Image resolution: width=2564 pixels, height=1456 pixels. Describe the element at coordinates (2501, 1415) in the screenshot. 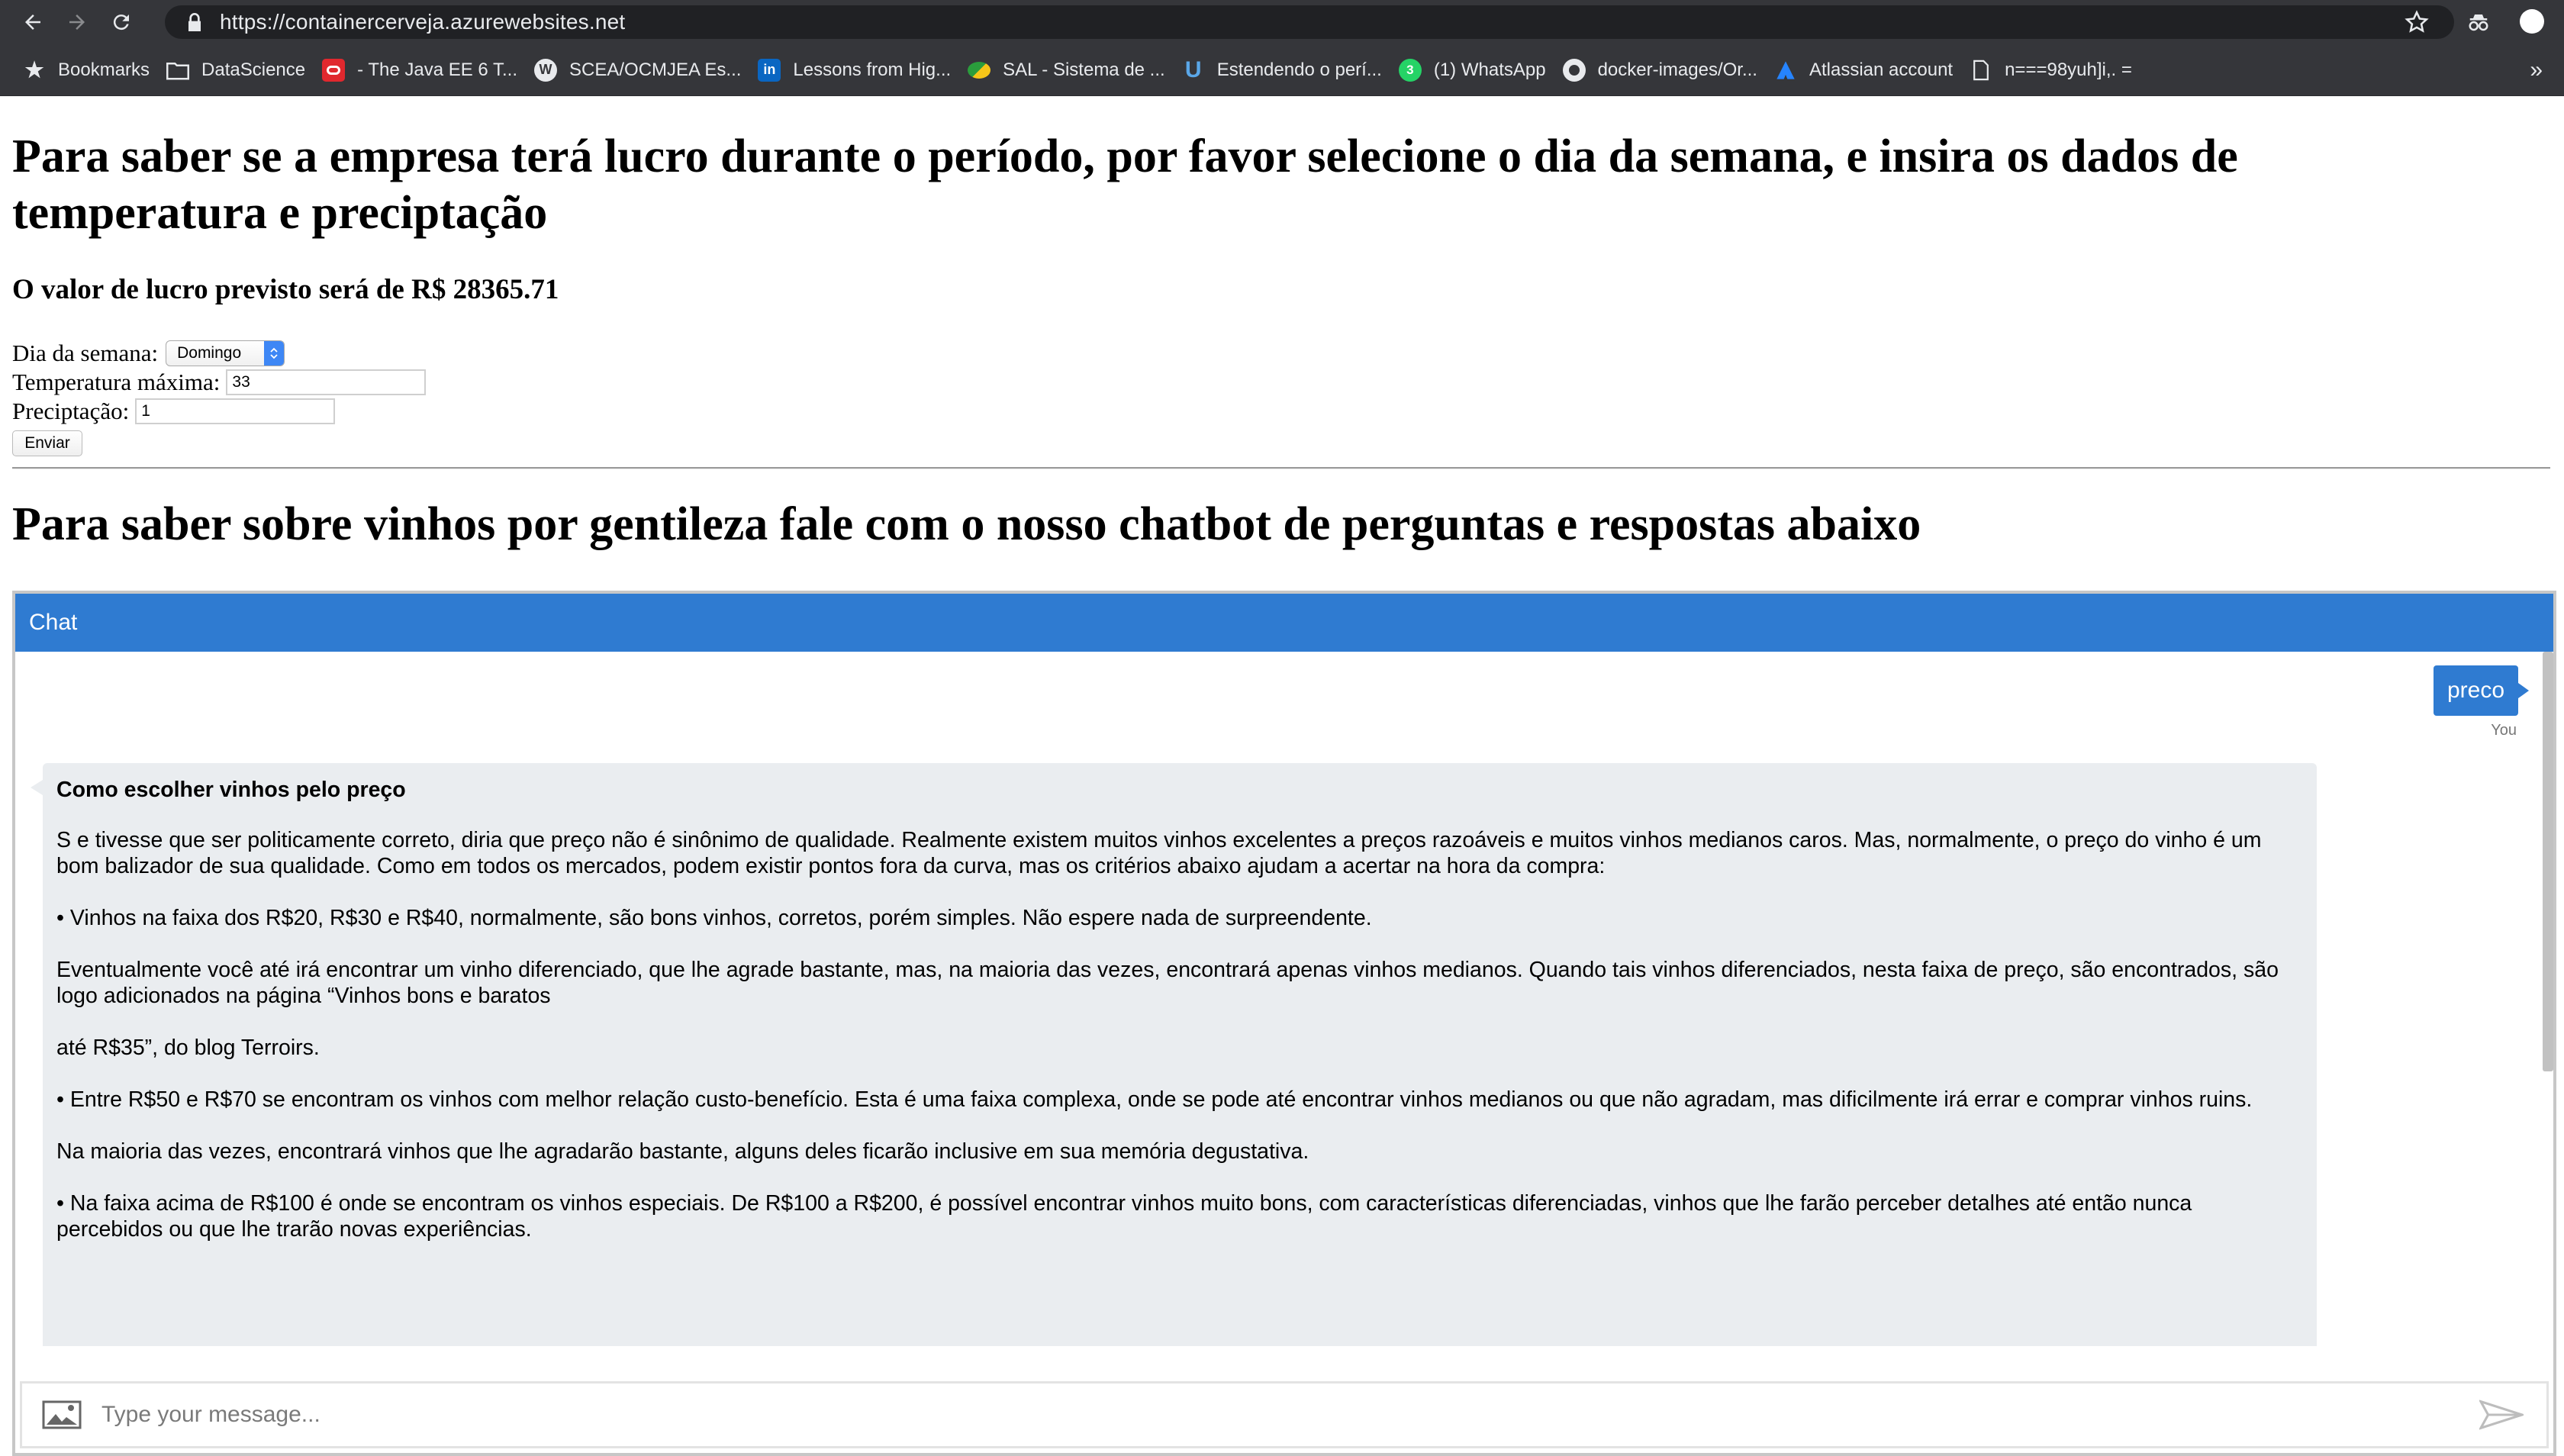

I see `send-icon` at that location.